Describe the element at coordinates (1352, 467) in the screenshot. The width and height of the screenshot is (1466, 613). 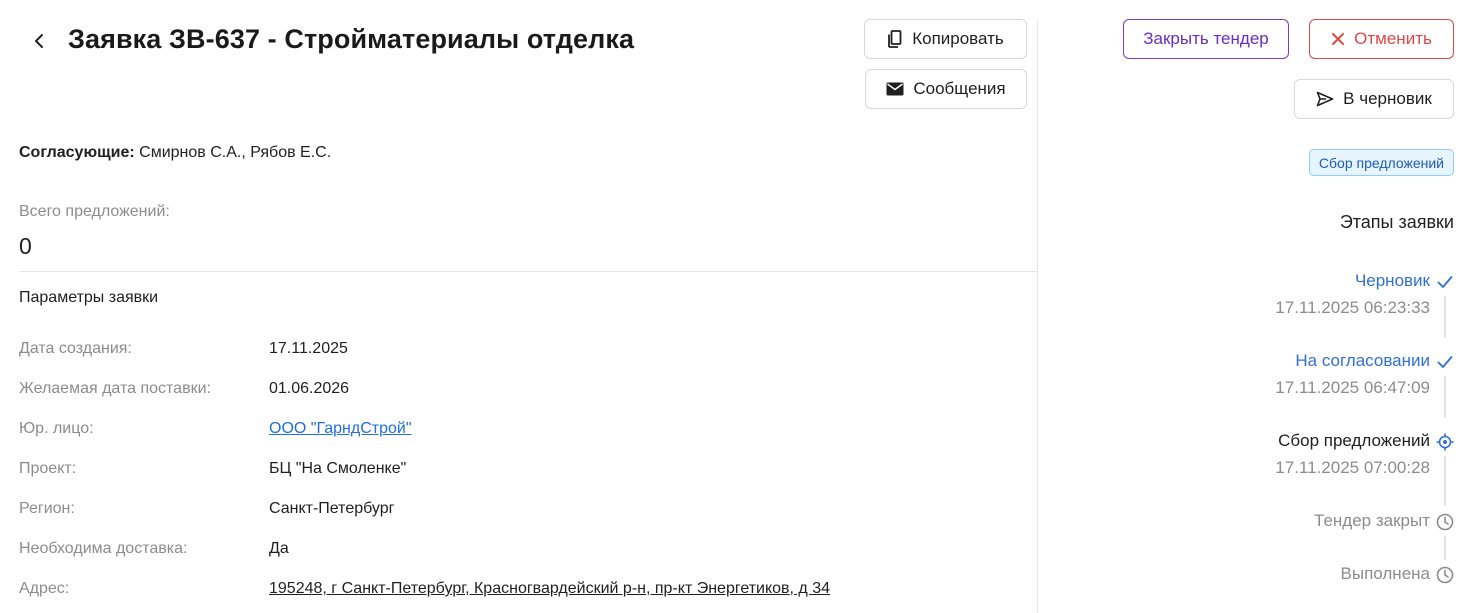
I see `stage-date: 17.11.2025 07:00:28` at that location.